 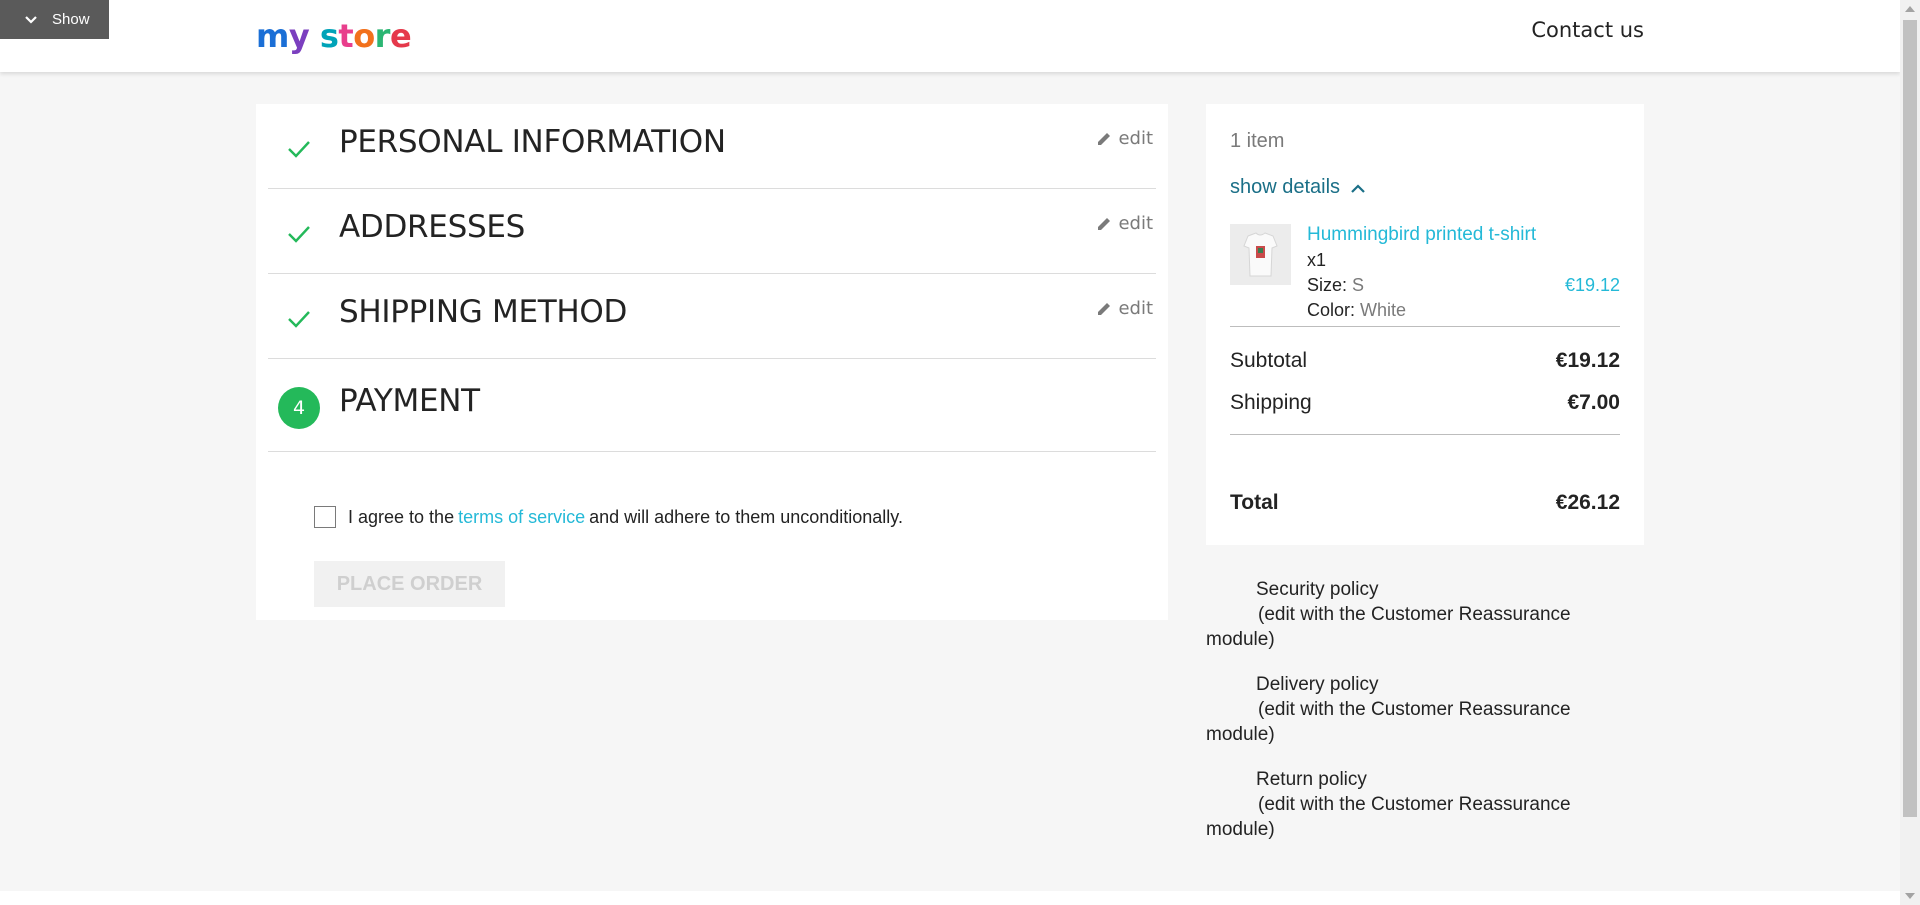 I want to click on step-title: PAYMENT, so click(x=409, y=401).